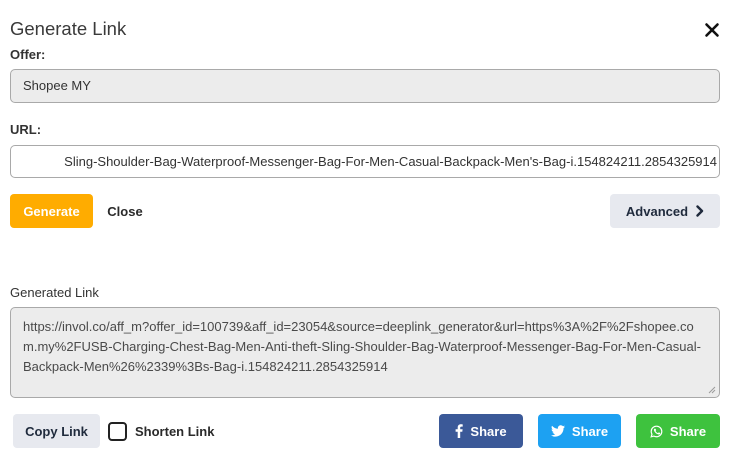 The width and height of the screenshot is (733, 462). What do you see at coordinates (174, 431) in the screenshot?
I see `shorten-link-label: Shorten Link` at bounding box center [174, 431].